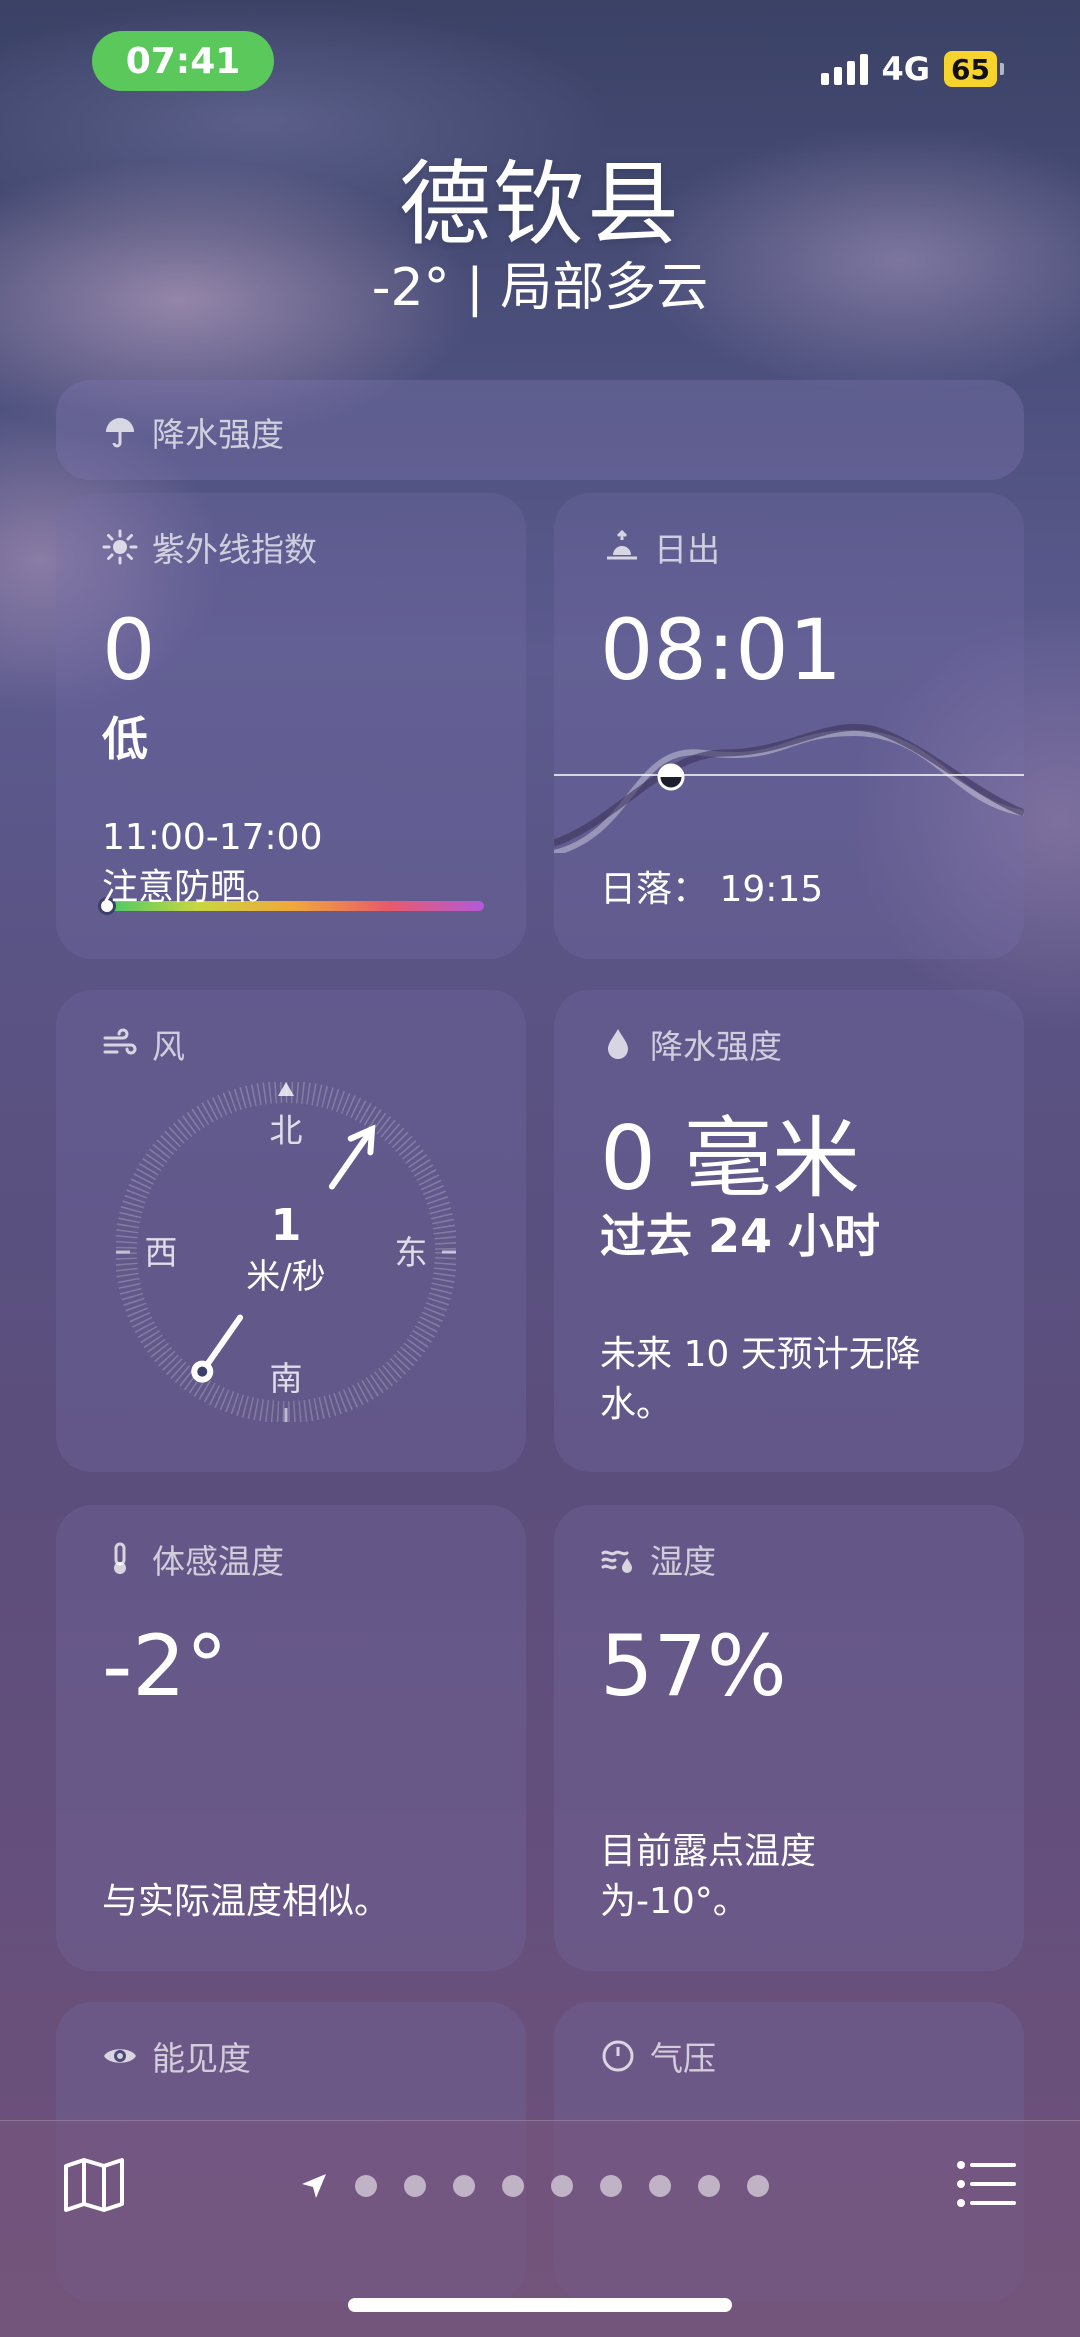 The width and height of the screenshot is (1080, 2337). Describe the element at coordinates (721, 650) in the screenshot. I see `sunrise-time: 08:01` at that location.